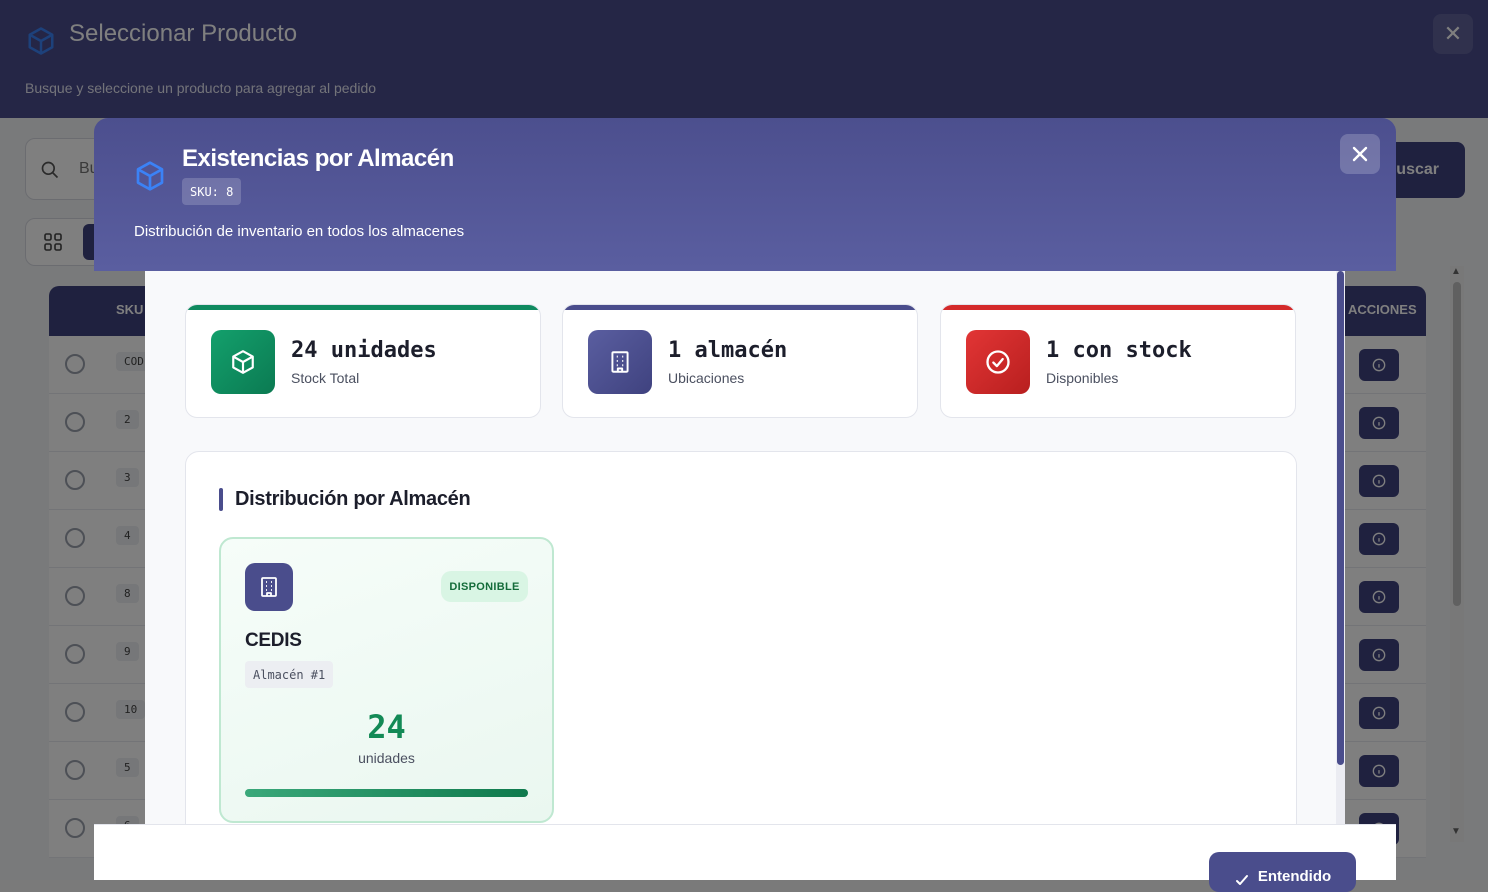 The image size is (1488, 892). Describe the element at coordinates (1119, 350) in the screenshot. I see `stat-value: 1 con stock` at that location.